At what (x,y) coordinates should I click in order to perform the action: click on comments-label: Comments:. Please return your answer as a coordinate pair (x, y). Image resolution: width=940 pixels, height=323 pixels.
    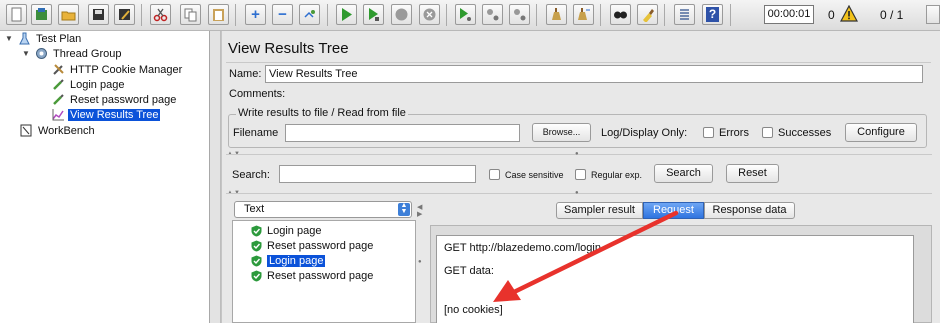
    Looking at the image, I should click on (257, 94).